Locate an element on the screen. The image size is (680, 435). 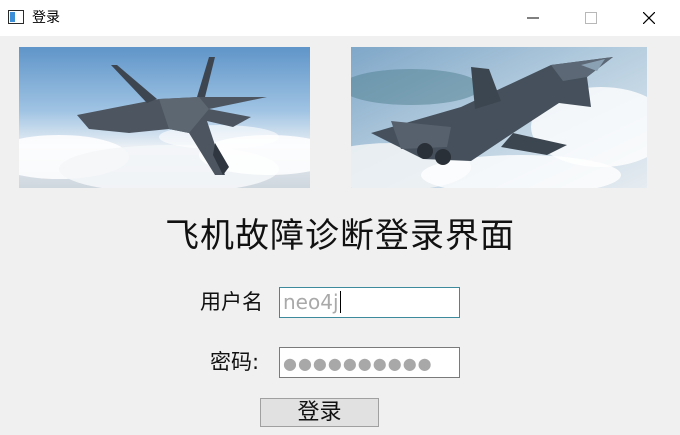
minimize-button is located at coordinates (533, 18).